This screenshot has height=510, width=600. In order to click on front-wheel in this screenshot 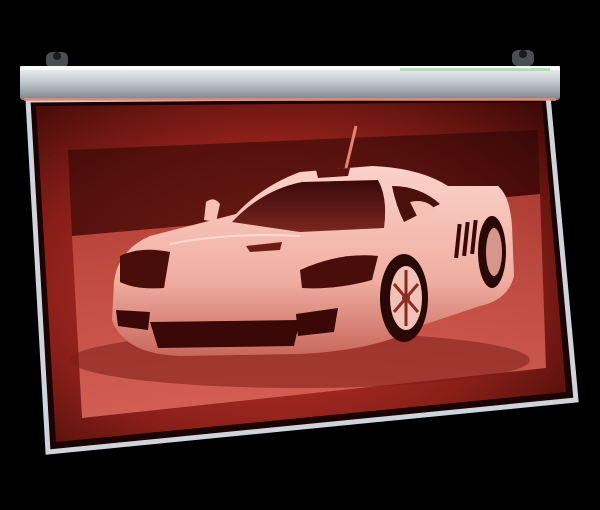, I will do `click(404, 298)`.